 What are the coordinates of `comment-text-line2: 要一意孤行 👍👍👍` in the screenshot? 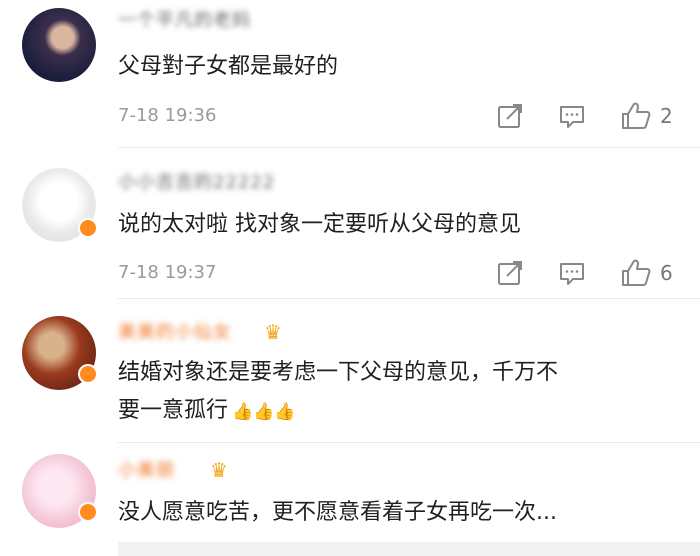 It's located at (207, 411).